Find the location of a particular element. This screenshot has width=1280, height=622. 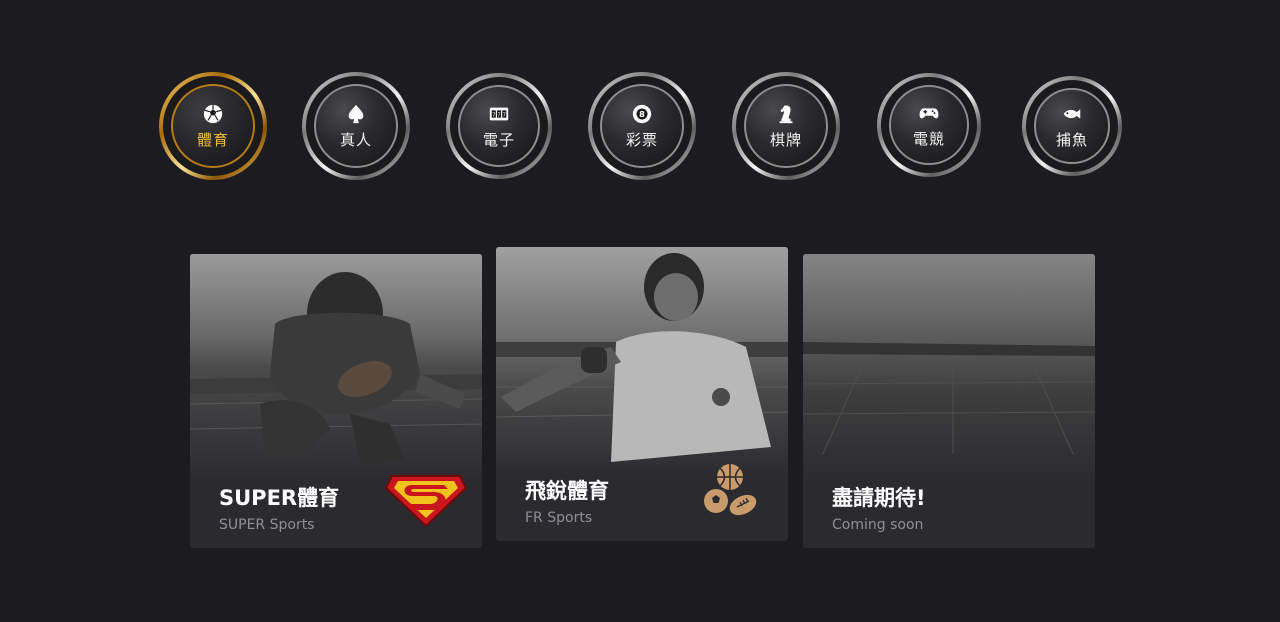

category-label: 棋牌 is located at coordinates (785, 139).